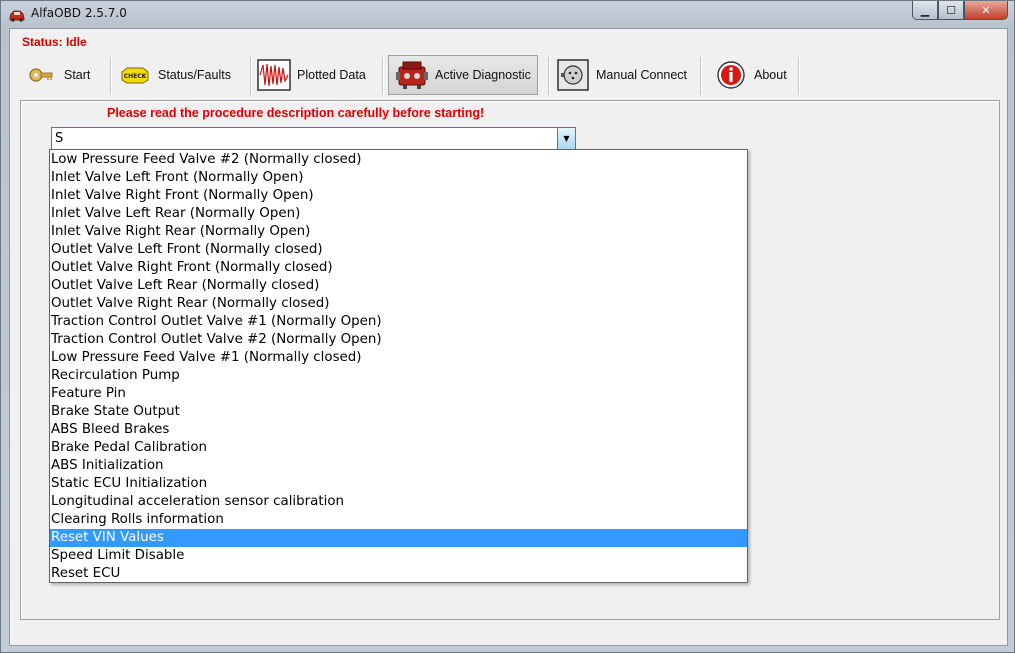 This screenshot has height=653, width=1015. Describe the element at coordinates (566, 138) in the screenshot. I see `chevron-down-icon: ▼` at that location.